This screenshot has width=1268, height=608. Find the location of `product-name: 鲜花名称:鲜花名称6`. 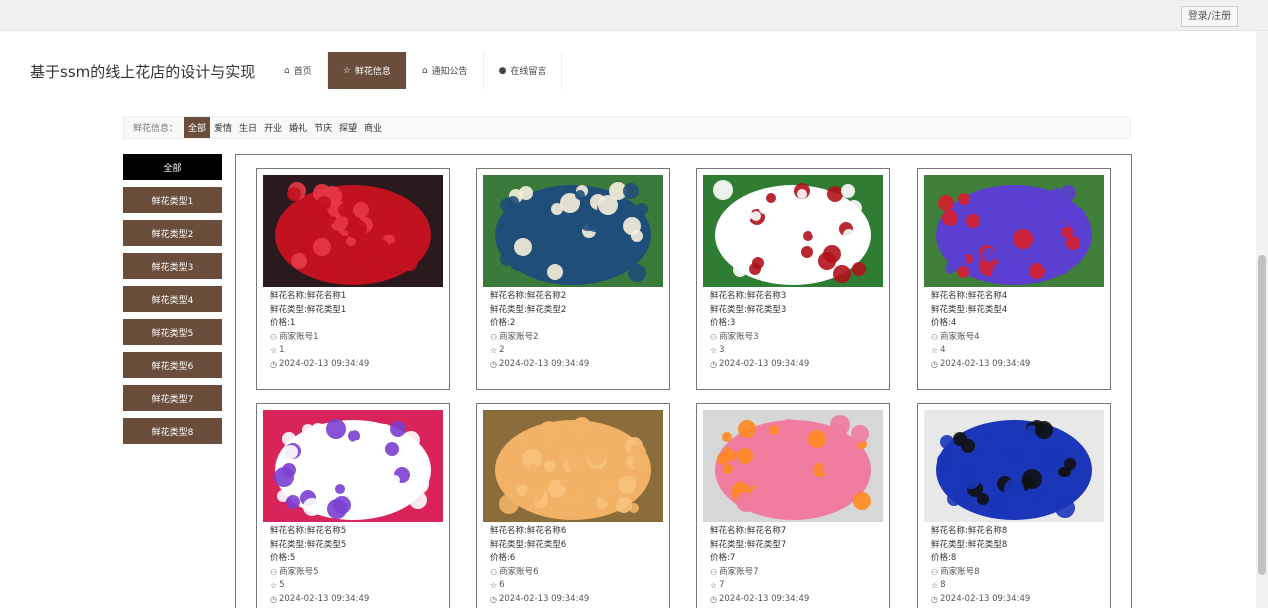

product-name: 鲜花名称:鲜花名称6 is located at coordinates (528, 531).